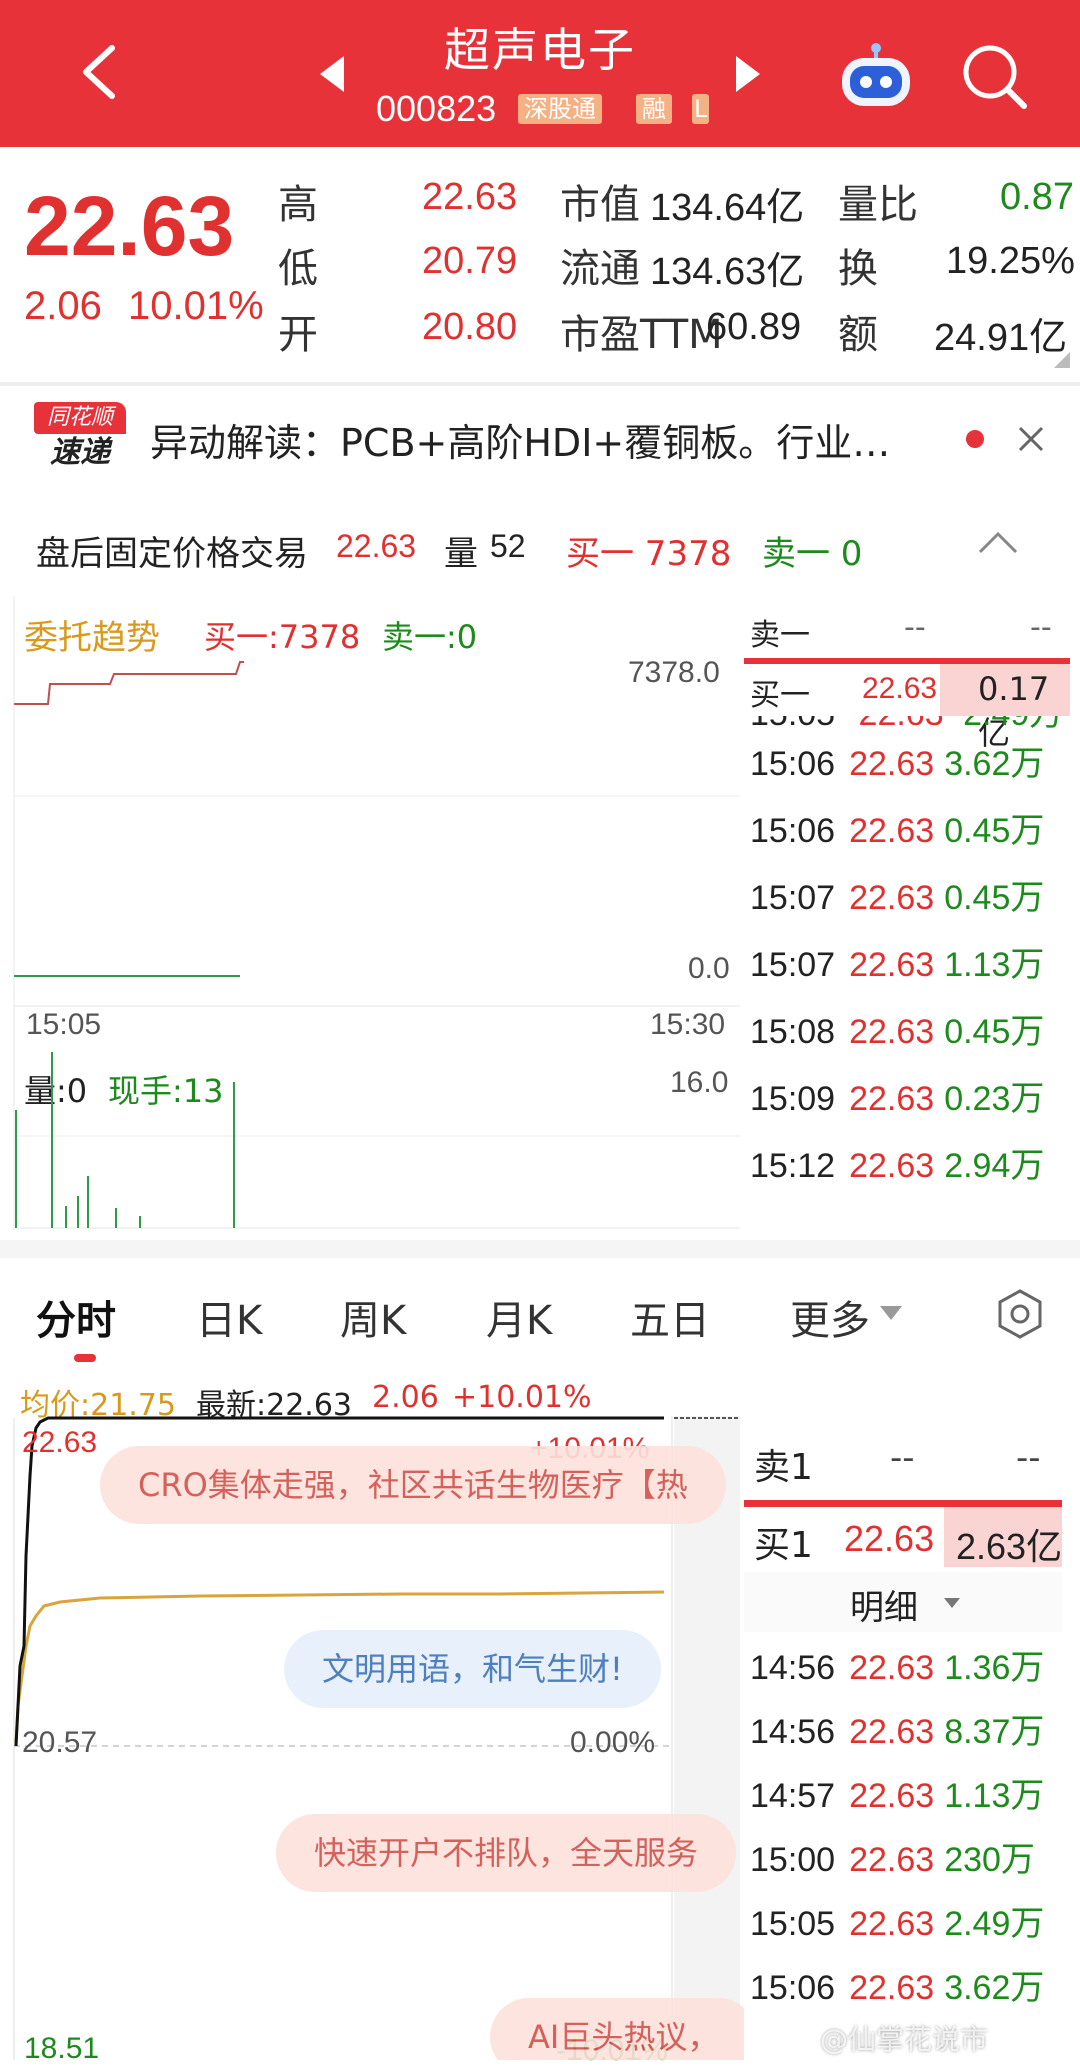  I want to click on close-icon, so click(1031, 439).